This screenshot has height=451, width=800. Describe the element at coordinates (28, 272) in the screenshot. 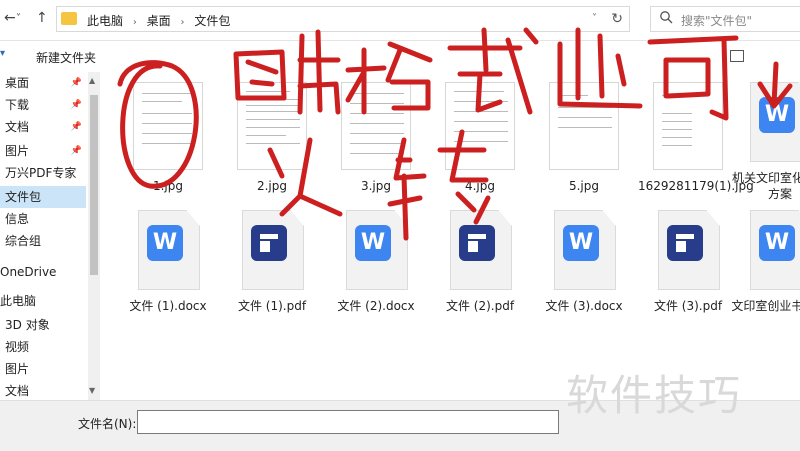

I see `sidebar-item-label: OneDrive` at that location.